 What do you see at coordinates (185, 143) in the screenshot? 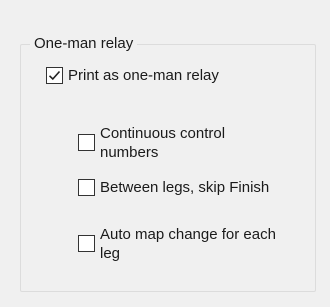
I see `continuous-control-numbers-label: Continuous control numbers` at bounding box center [185, 143].